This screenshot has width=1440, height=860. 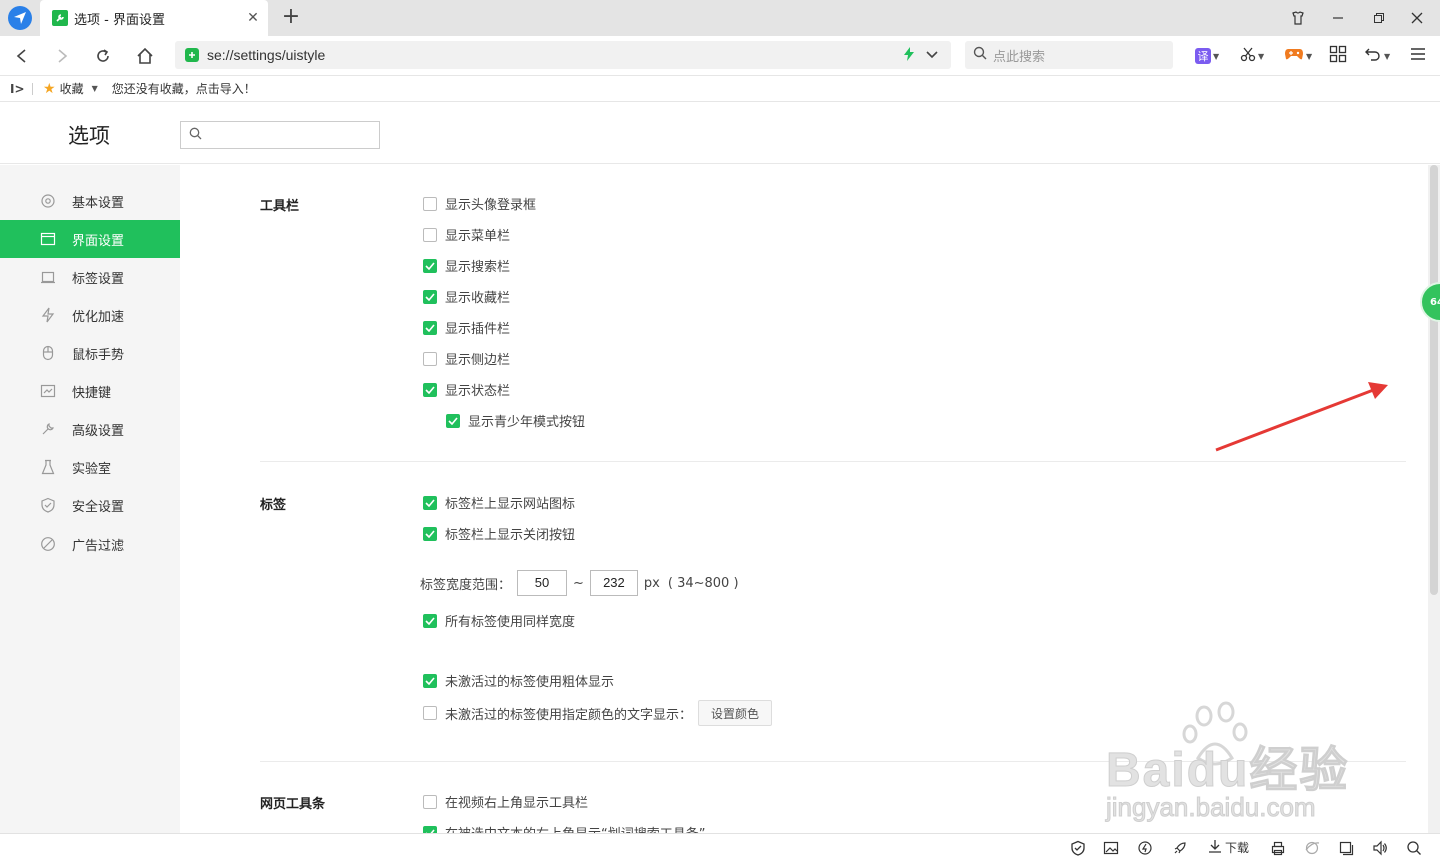 What do you see at coordinates (909, 56) in the screenshot?
I see `lightning-icon` at bounding box center [909, 56].